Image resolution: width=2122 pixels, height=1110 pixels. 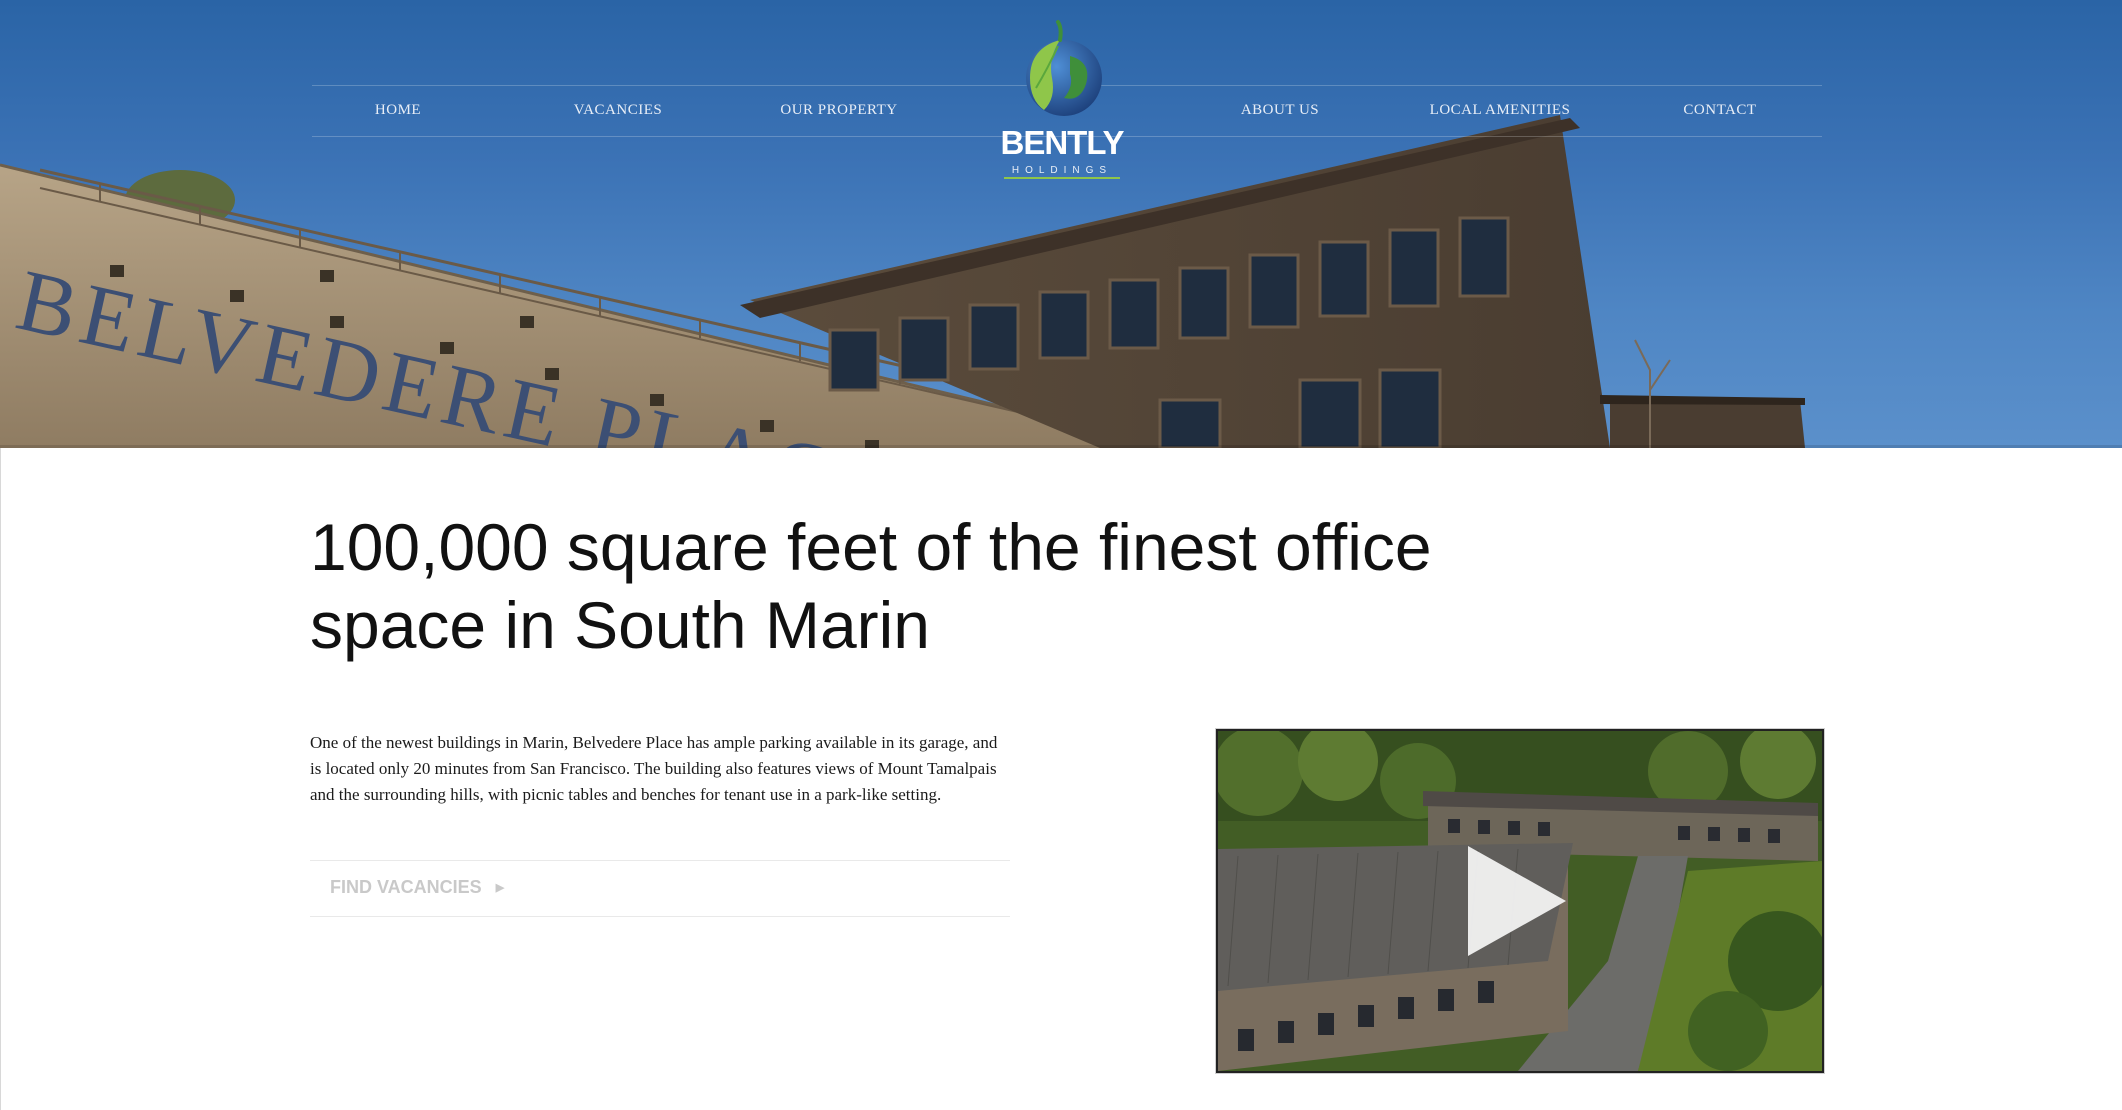 I want to click on logo-subtitle: HOLDINGS, so click(x=1062, y=170).